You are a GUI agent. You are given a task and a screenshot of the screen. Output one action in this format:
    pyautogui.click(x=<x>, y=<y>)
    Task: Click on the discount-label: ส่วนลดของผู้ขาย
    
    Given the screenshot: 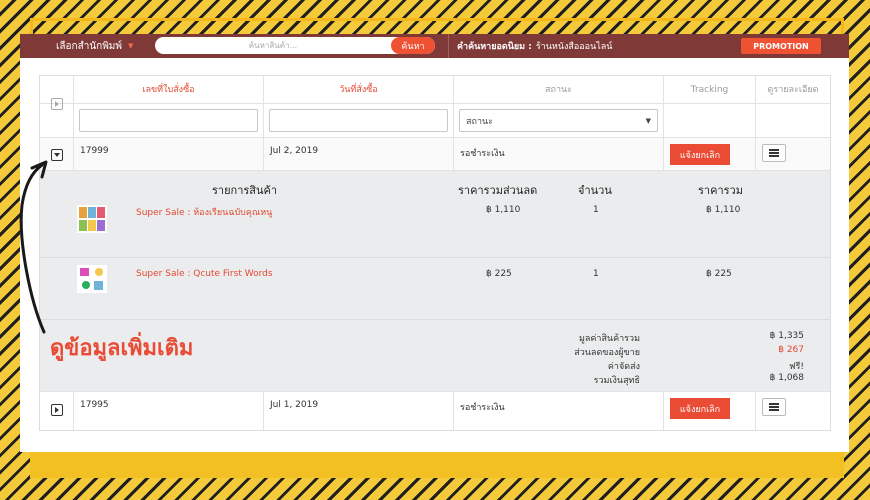 What is the action you would take?
    pyautogui.click(x=607, y=353)
    